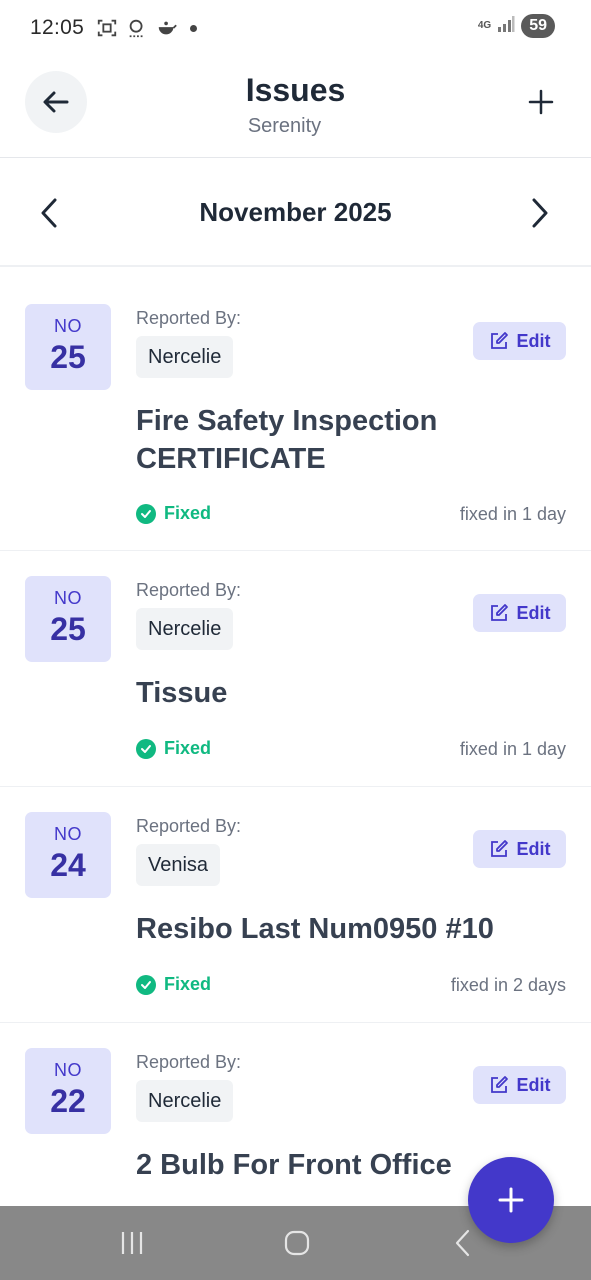 The height and width of the screenshot is (1280, 591). I want to click on issue-title: Fire Safety Inspection CERTIFICATE, so click(287, 440).